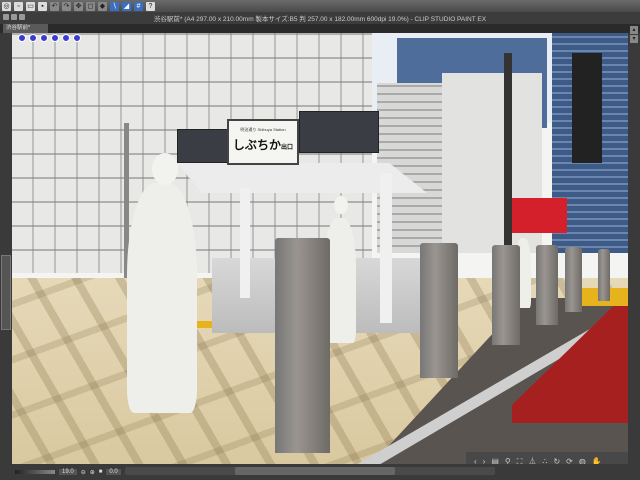 Image resolution: width=640 pixels, height=480 pixels. I want to click on clip-studio-icon: ◎, so click(6, 6).